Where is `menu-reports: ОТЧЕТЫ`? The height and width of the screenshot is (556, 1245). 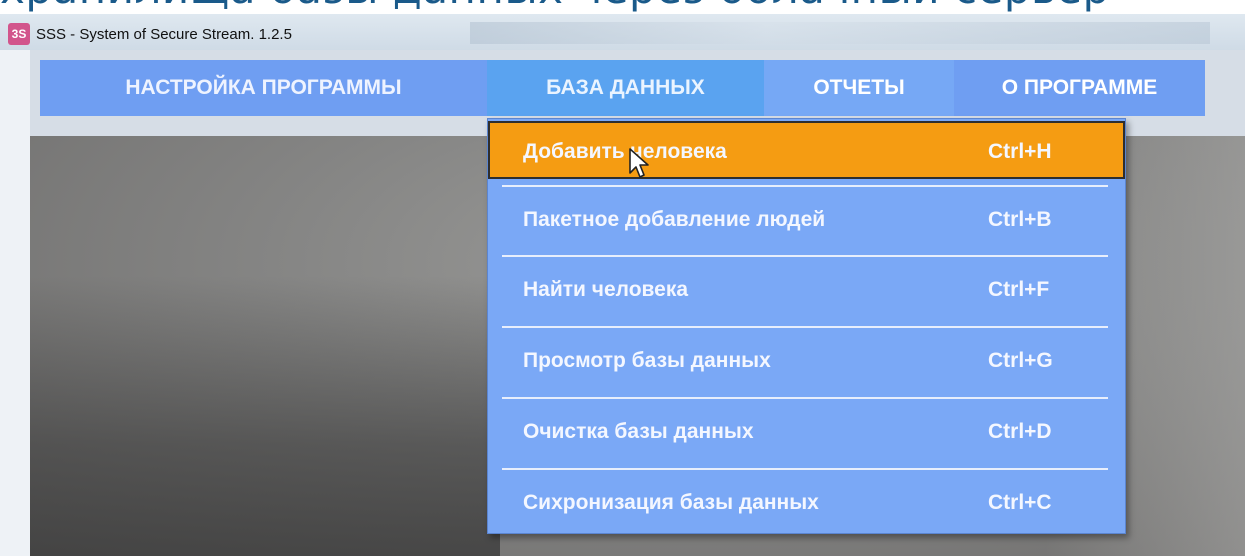 menu-reports: ОТЧЕТЫ is located at coordinates (859, 88).